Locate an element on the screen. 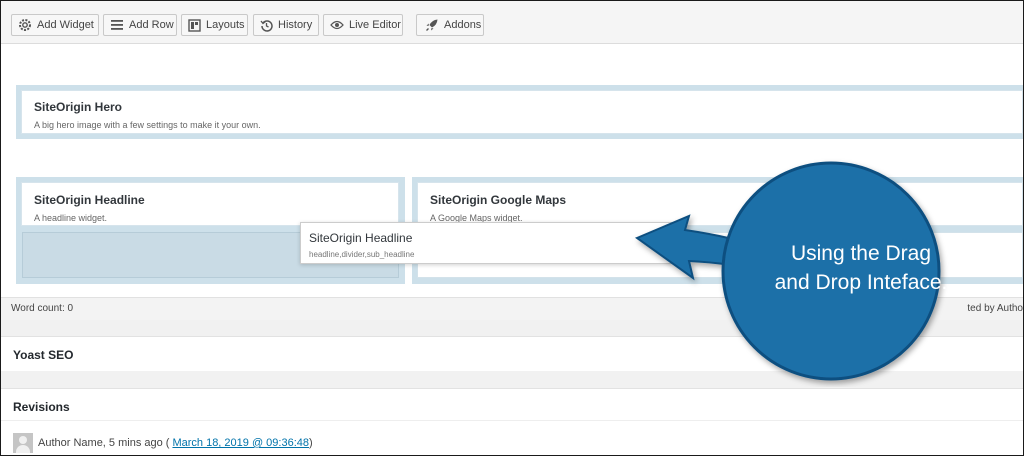 The height and width of the screenshot is (456, 1024). avatar is located at coordinates (23, 443).